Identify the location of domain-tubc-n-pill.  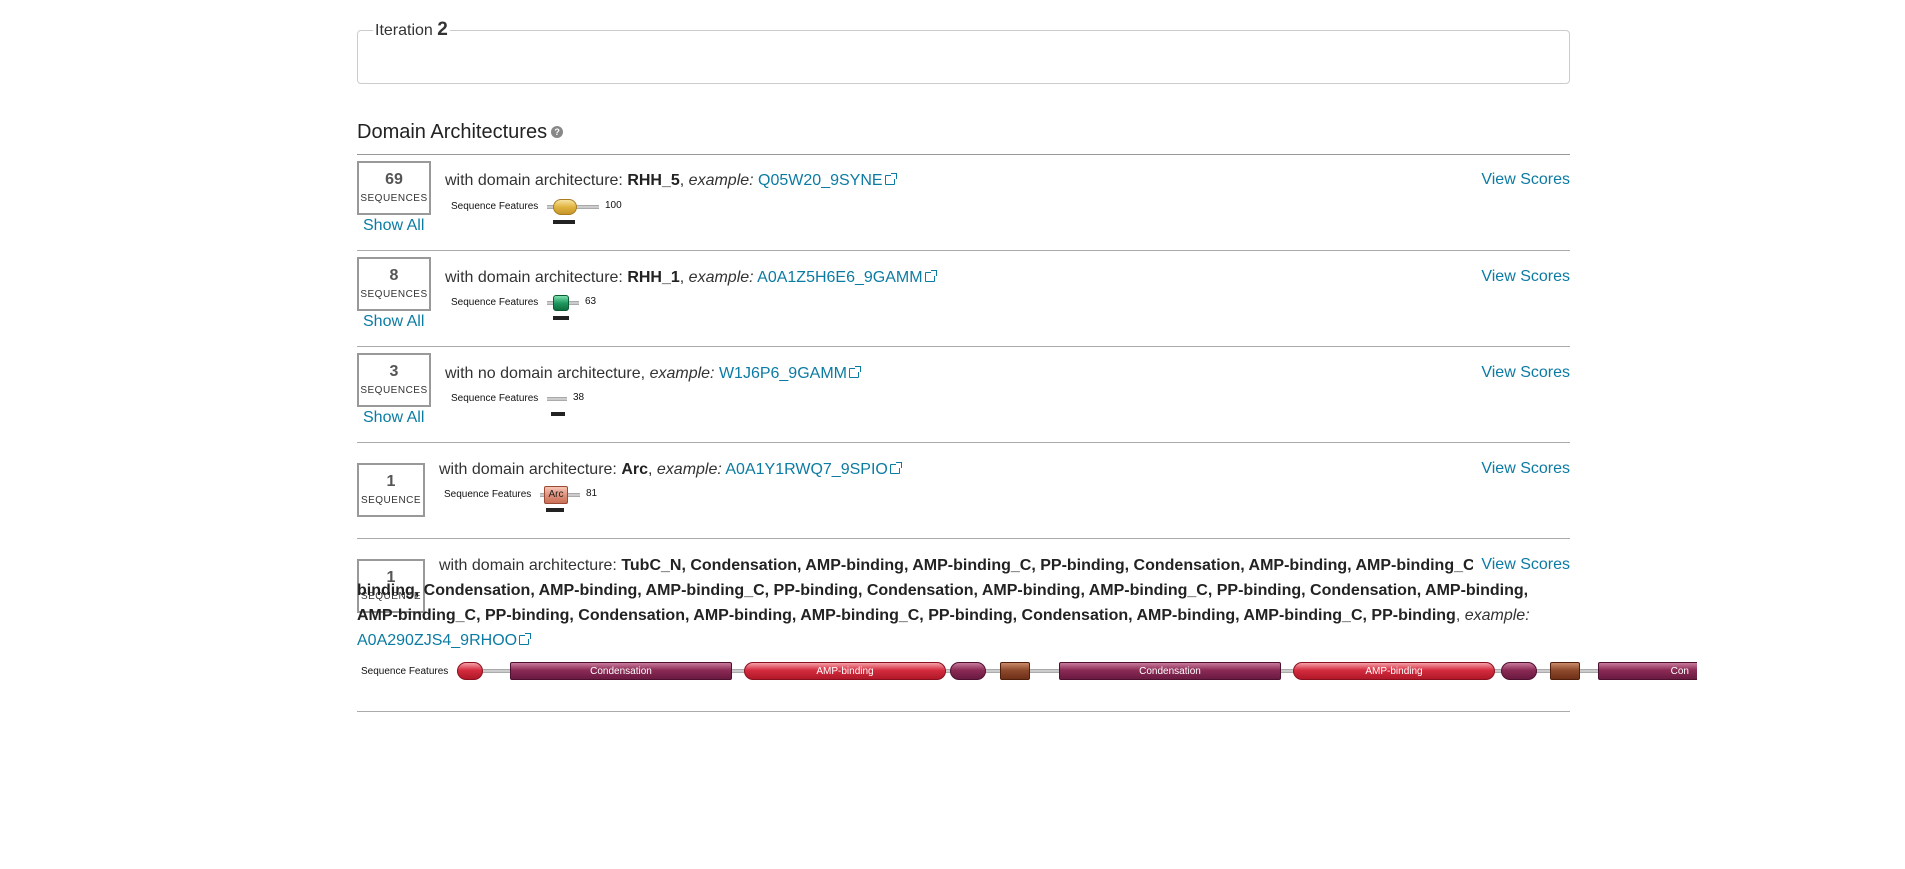
(470, 671).